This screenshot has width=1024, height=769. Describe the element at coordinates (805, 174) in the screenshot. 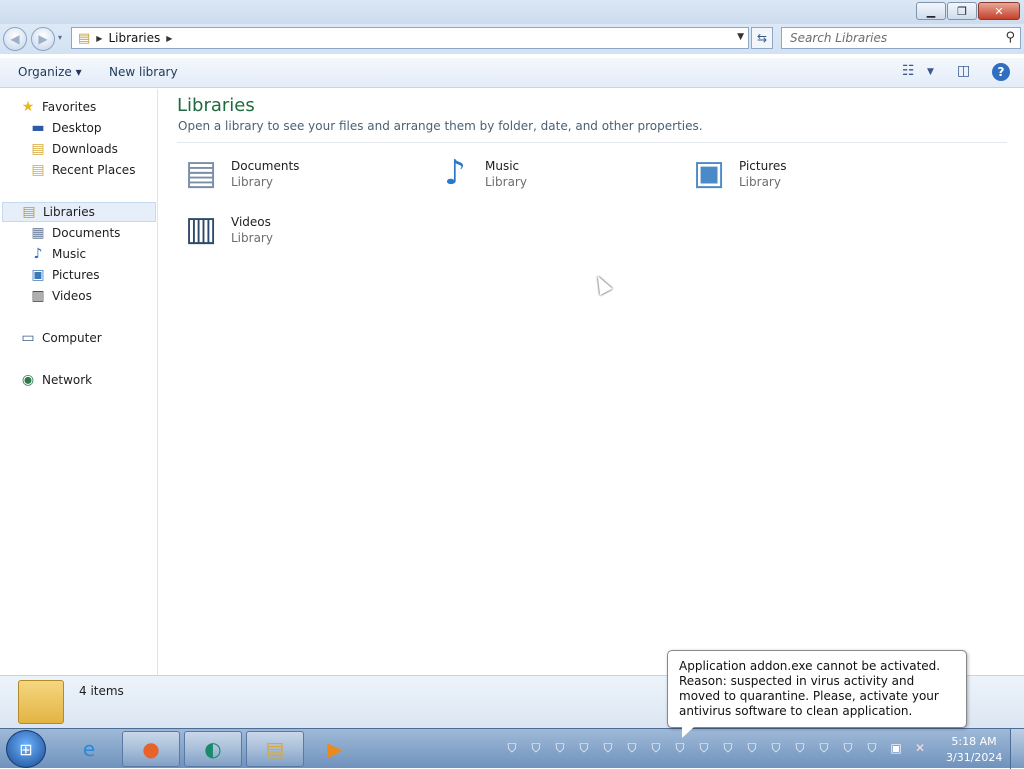

I see `library-item-pictures: ▣ Pictures Library` at that location.